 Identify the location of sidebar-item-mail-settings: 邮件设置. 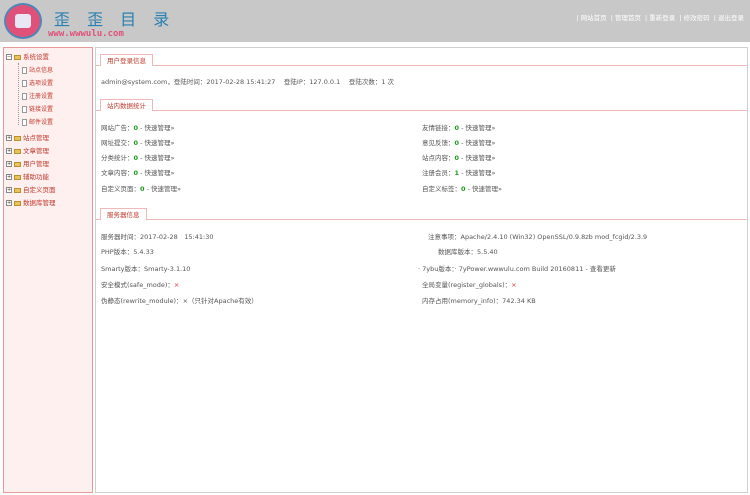
(37, 123).